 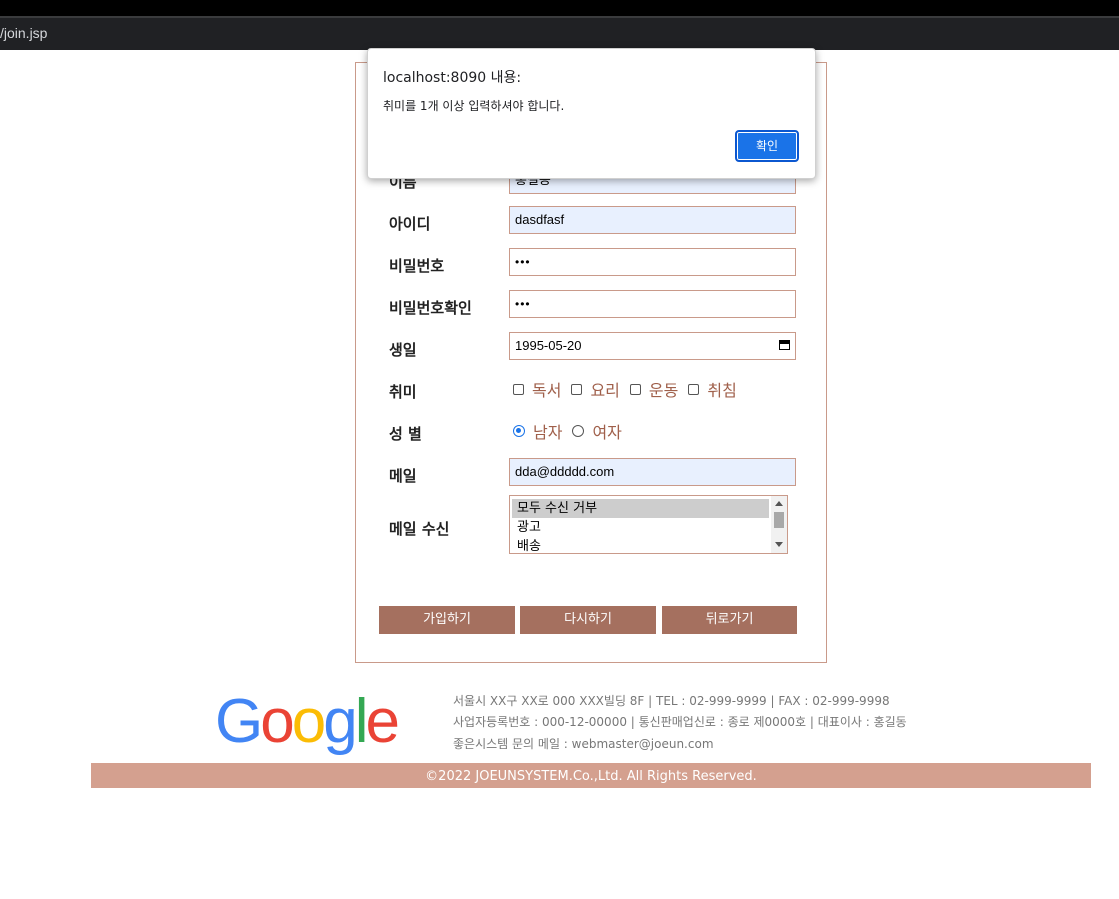 I want to click on scroll-up-icon, so click(x=779, y=503).